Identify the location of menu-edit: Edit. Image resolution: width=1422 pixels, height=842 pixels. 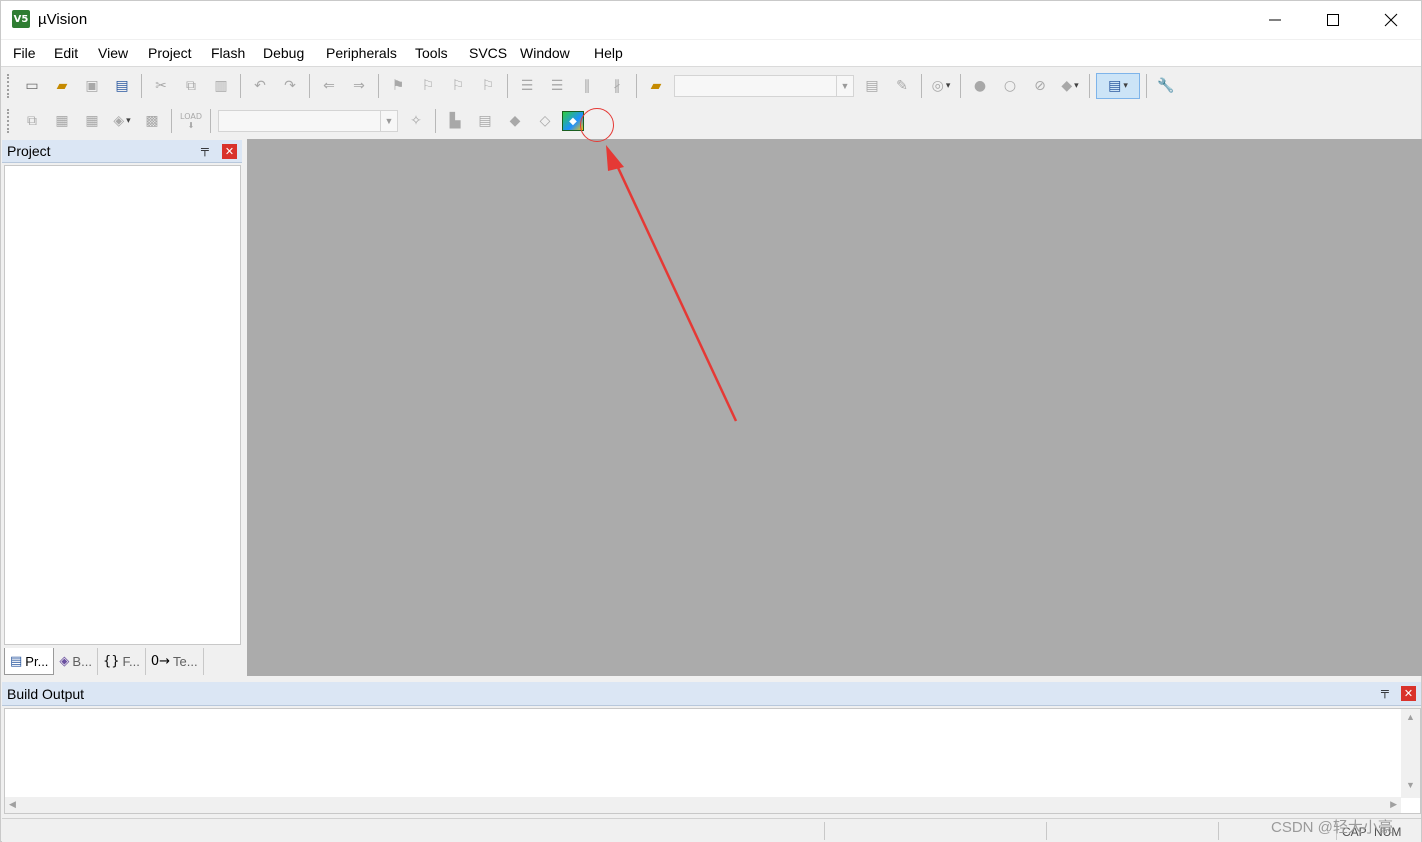
(66, 53).